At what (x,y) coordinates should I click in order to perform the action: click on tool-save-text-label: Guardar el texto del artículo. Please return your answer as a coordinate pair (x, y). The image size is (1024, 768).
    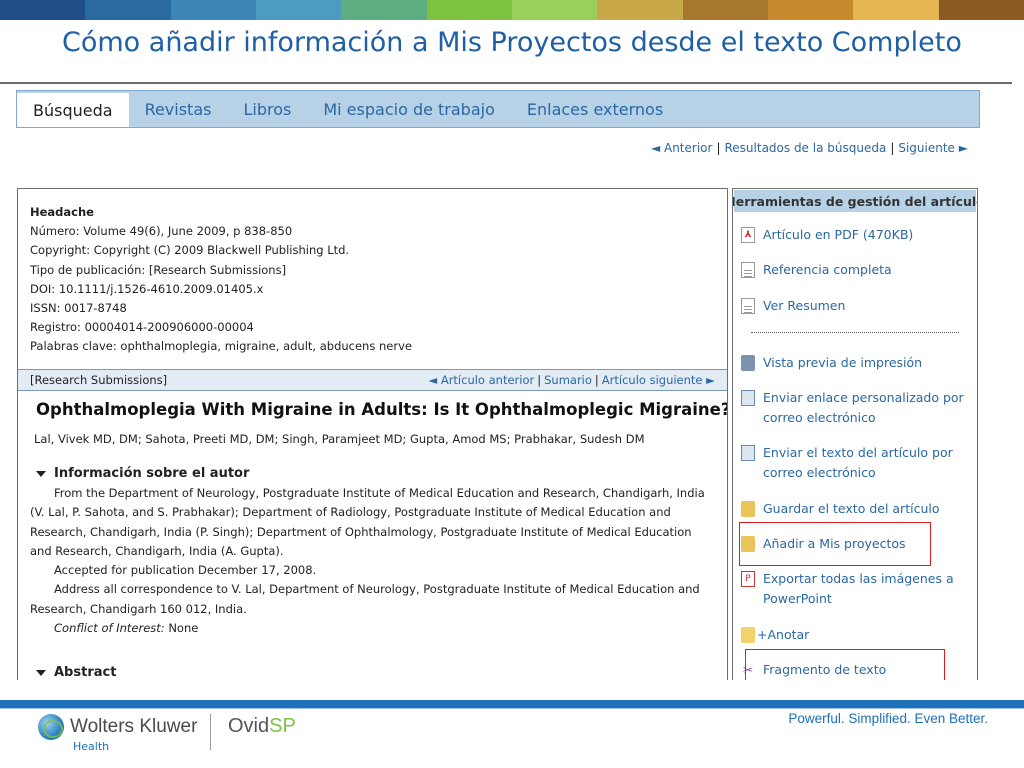
    Looking at the image, I should click on (851, 508).